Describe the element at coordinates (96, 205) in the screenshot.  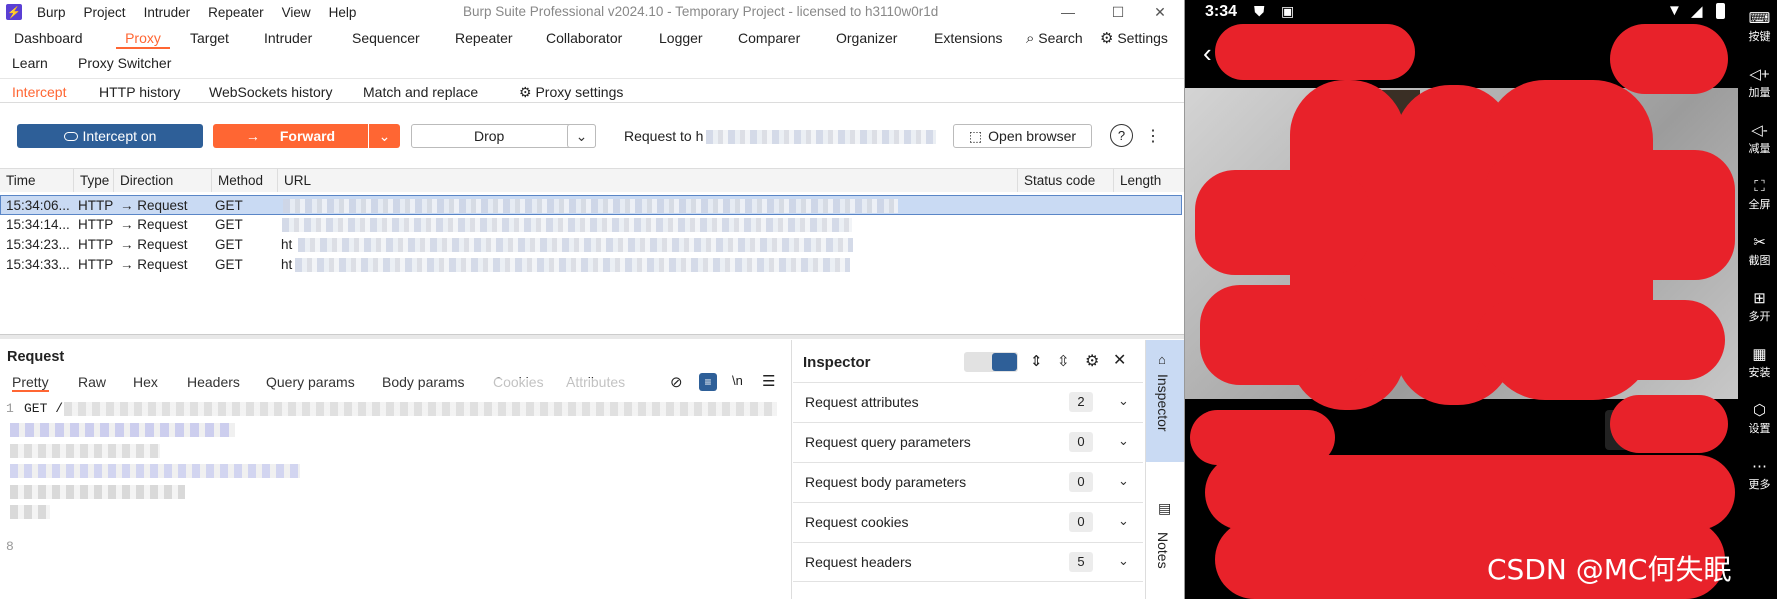
I see `row-type: HTTP` at that location.